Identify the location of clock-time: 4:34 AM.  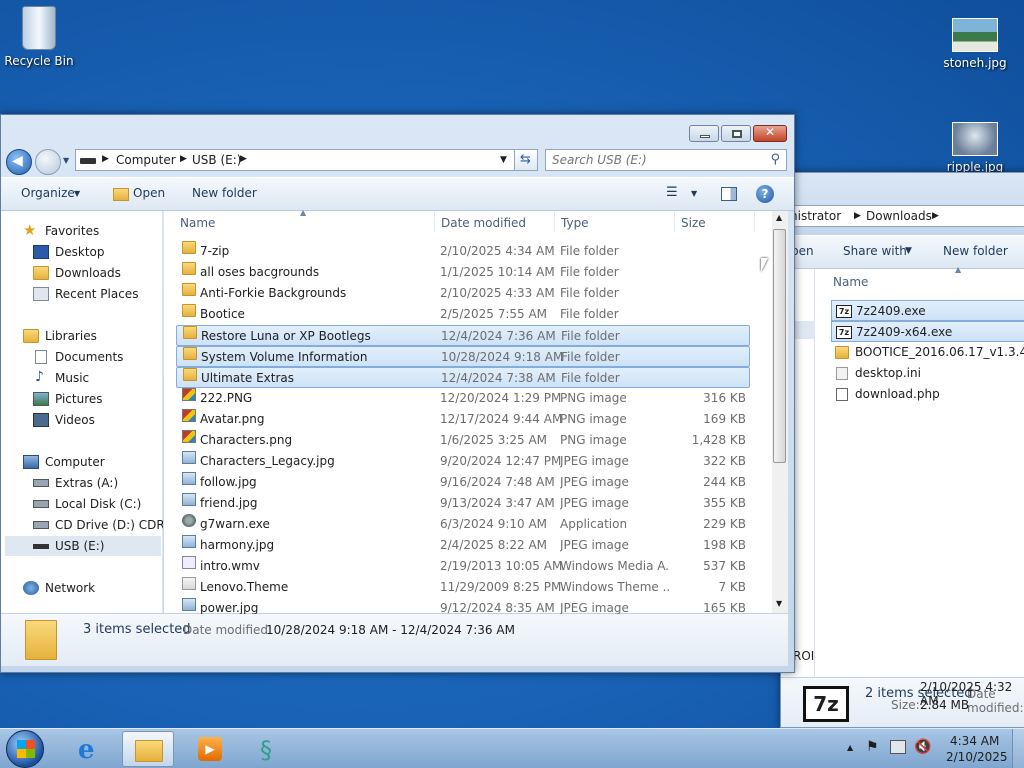
(974, 741).